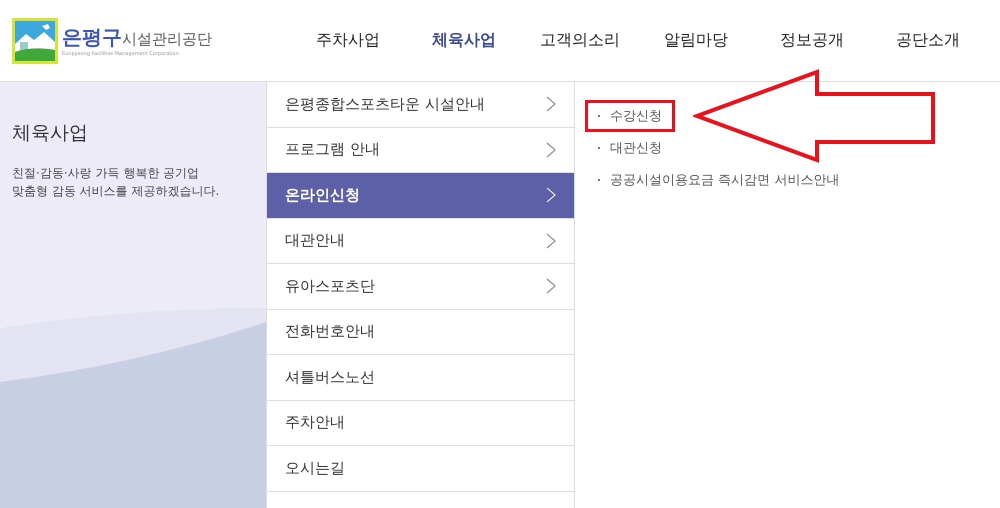  What do you see at coordinates (348, 40) in the screenshot?
I see `nav-tab: 주차사업` at bounding box center [348, 40].